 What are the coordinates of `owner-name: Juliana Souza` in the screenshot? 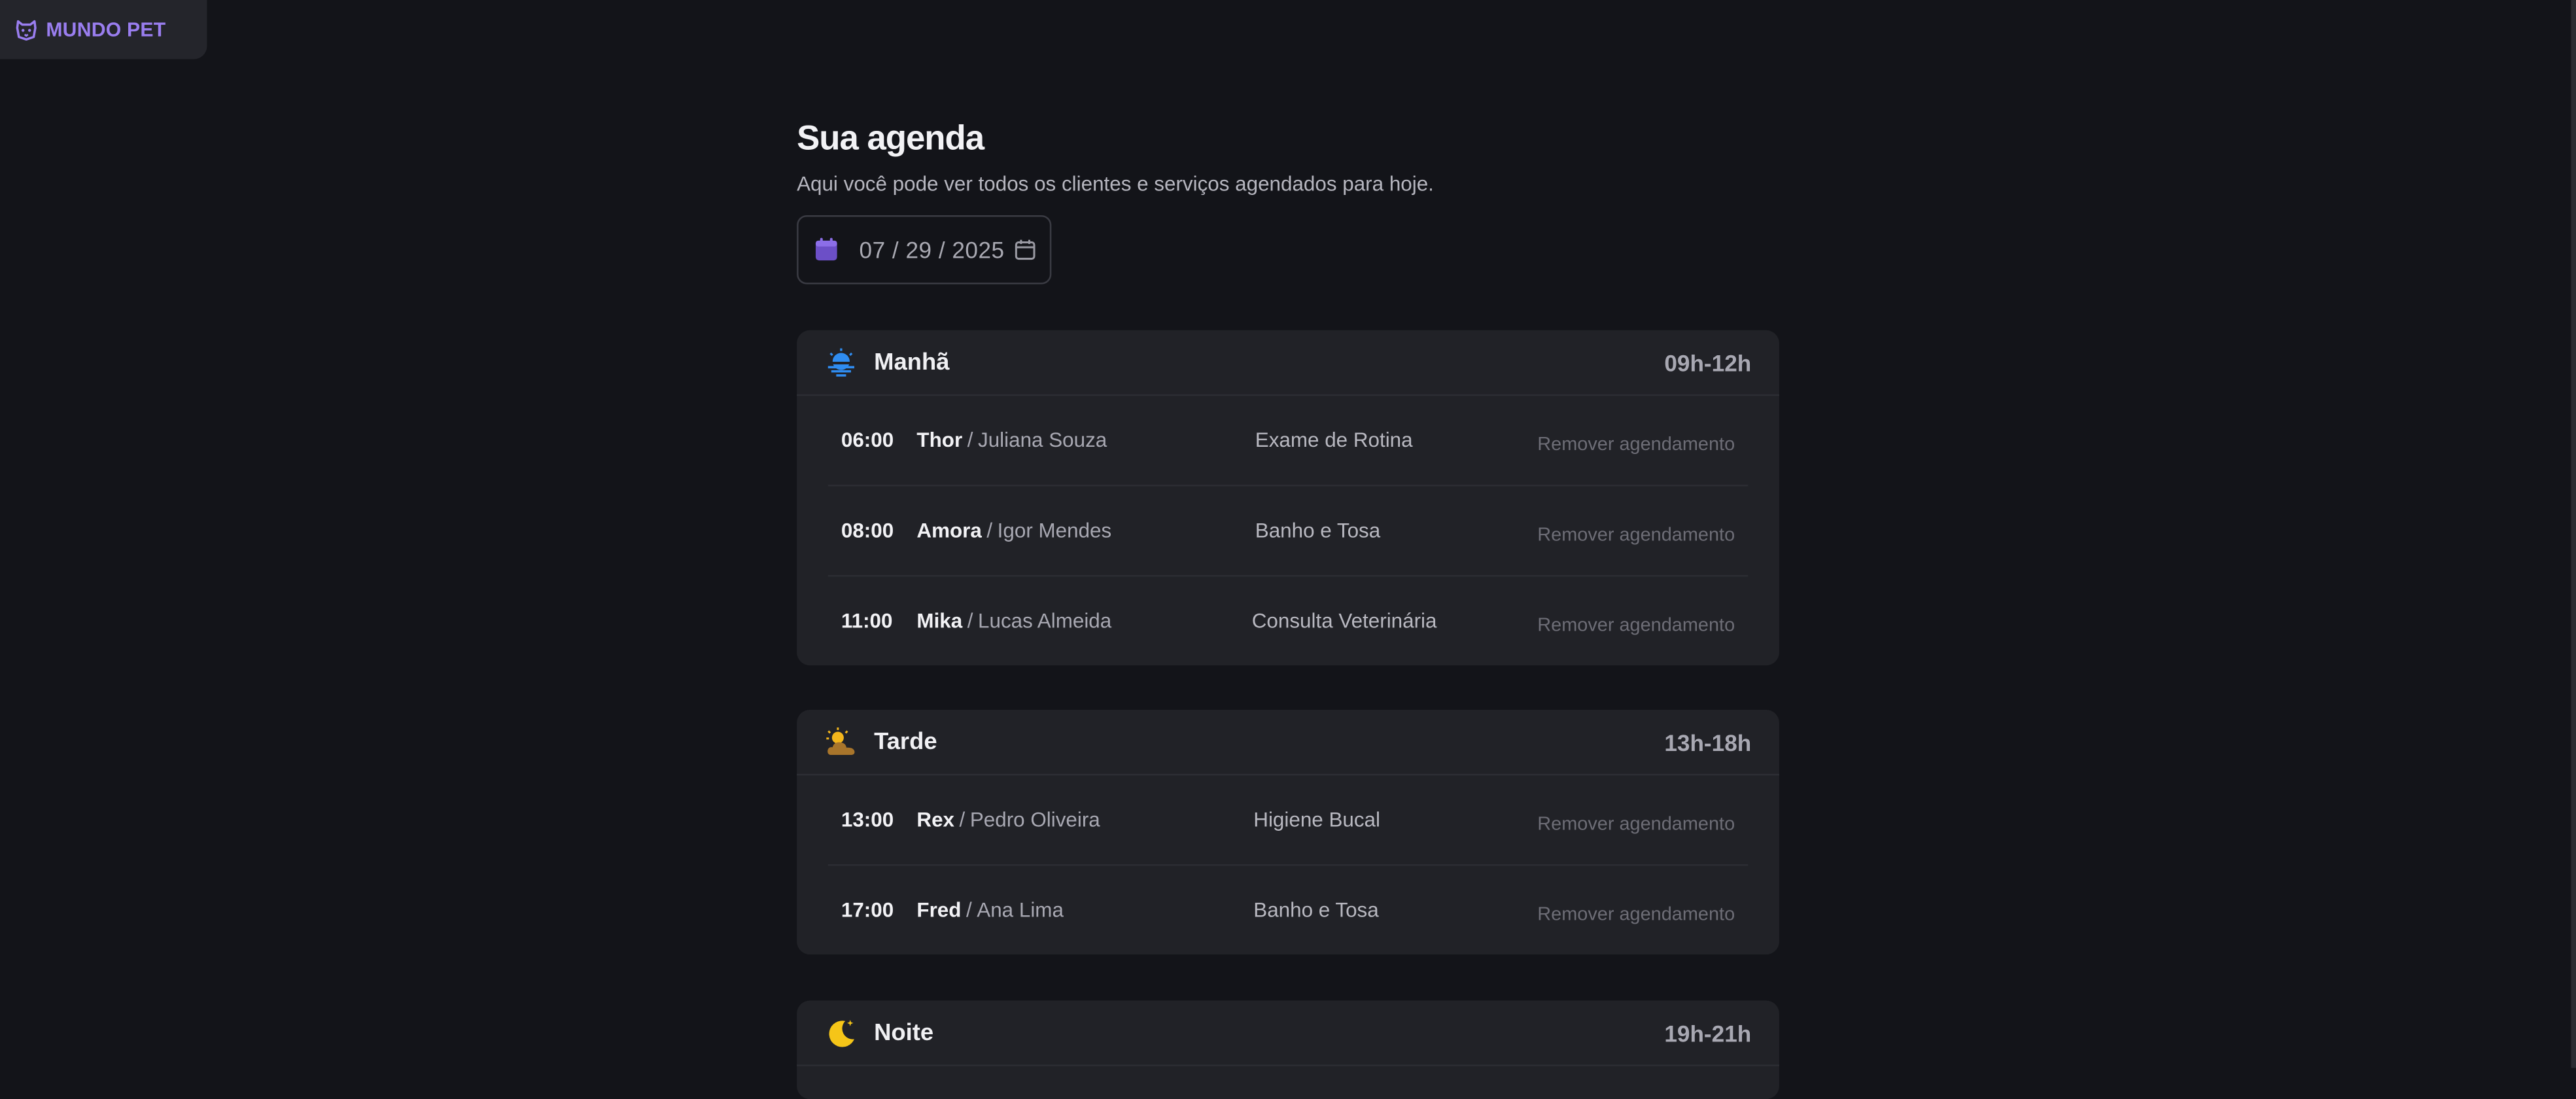 It's located at (1042, 440).